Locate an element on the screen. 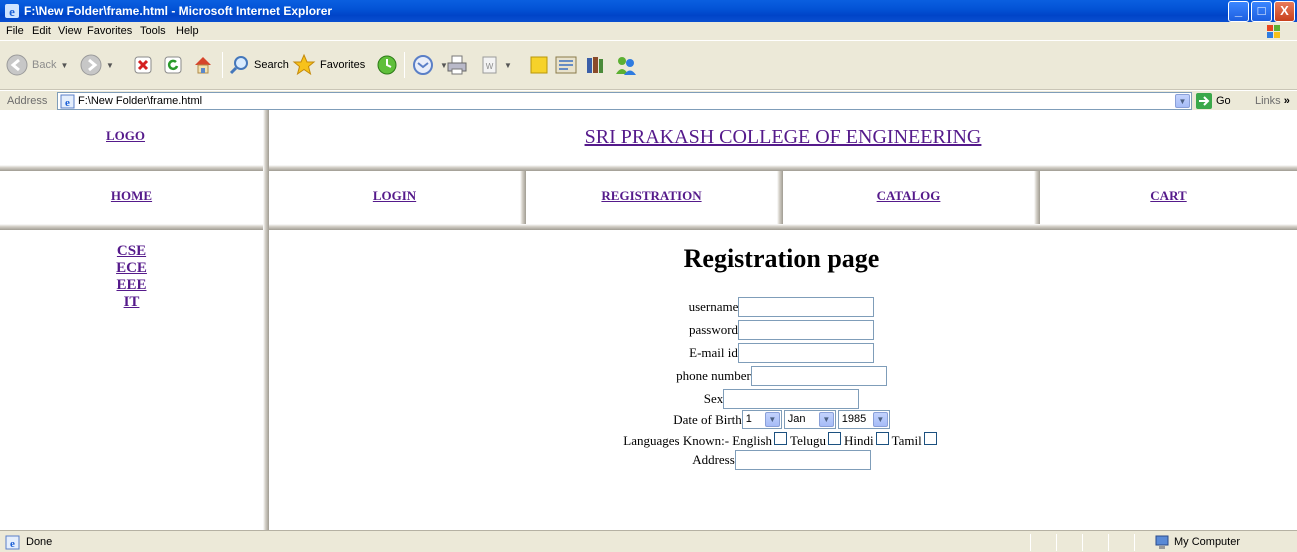 The image size is (1297, 552). dept-eee-link: EEE is located at coordinates (131, 285).